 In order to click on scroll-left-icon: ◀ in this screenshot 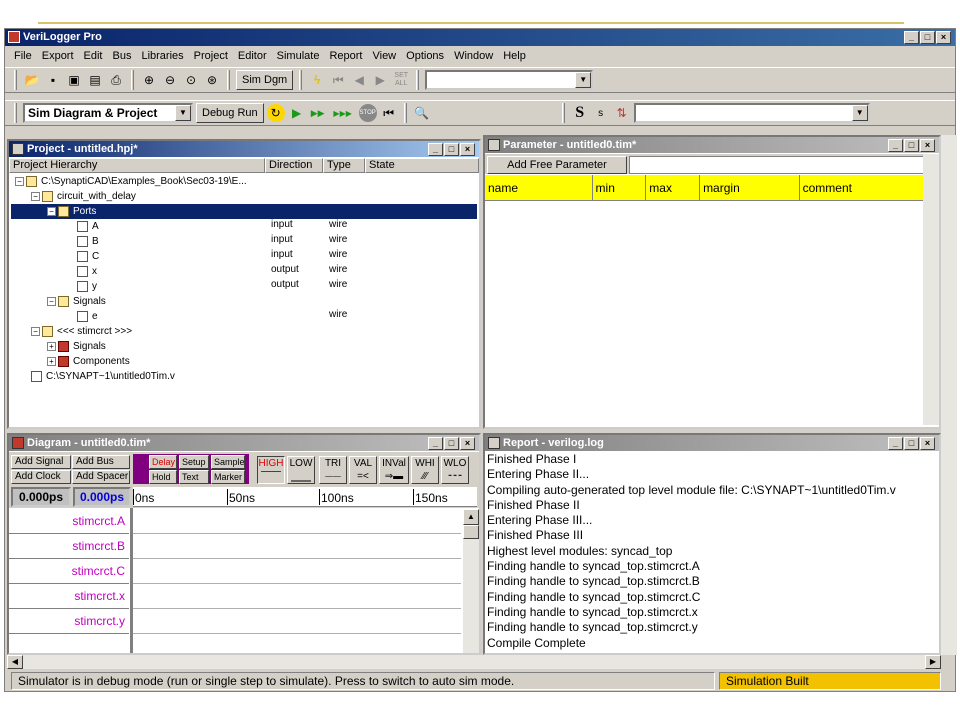, I will do `click(15, 662)`.